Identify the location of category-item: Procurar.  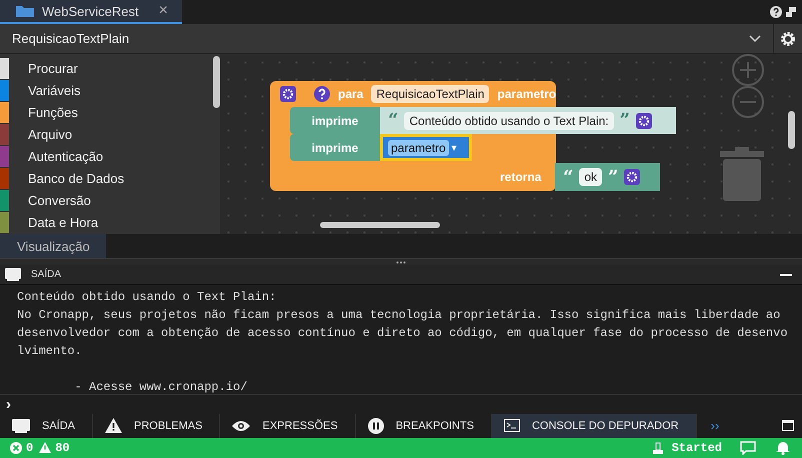
(105, 69).